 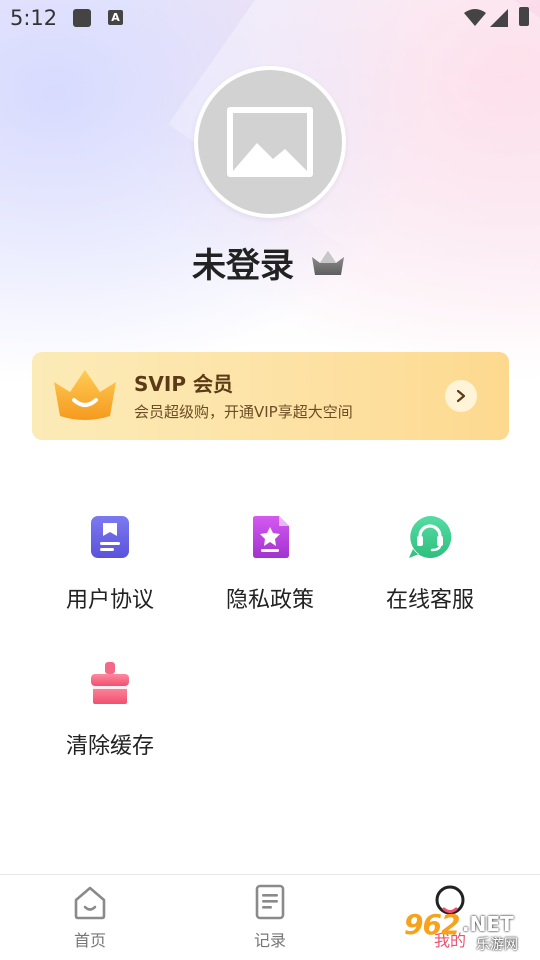 What do you see at coordinates (429, 600) in the screenshot?
I see `menu-label: 在线客服` at bounding box center [429, 600].